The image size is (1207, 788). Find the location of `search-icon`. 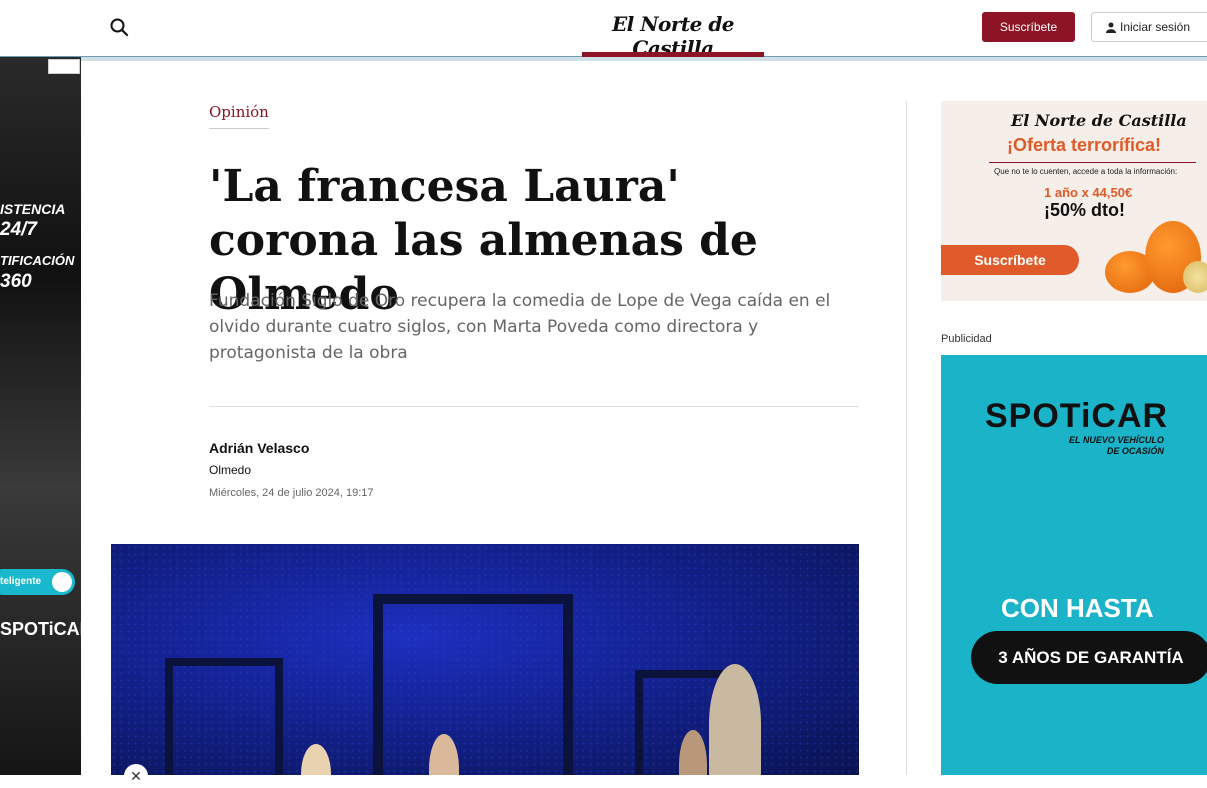

search-icon is located at coordinates (119, 27).